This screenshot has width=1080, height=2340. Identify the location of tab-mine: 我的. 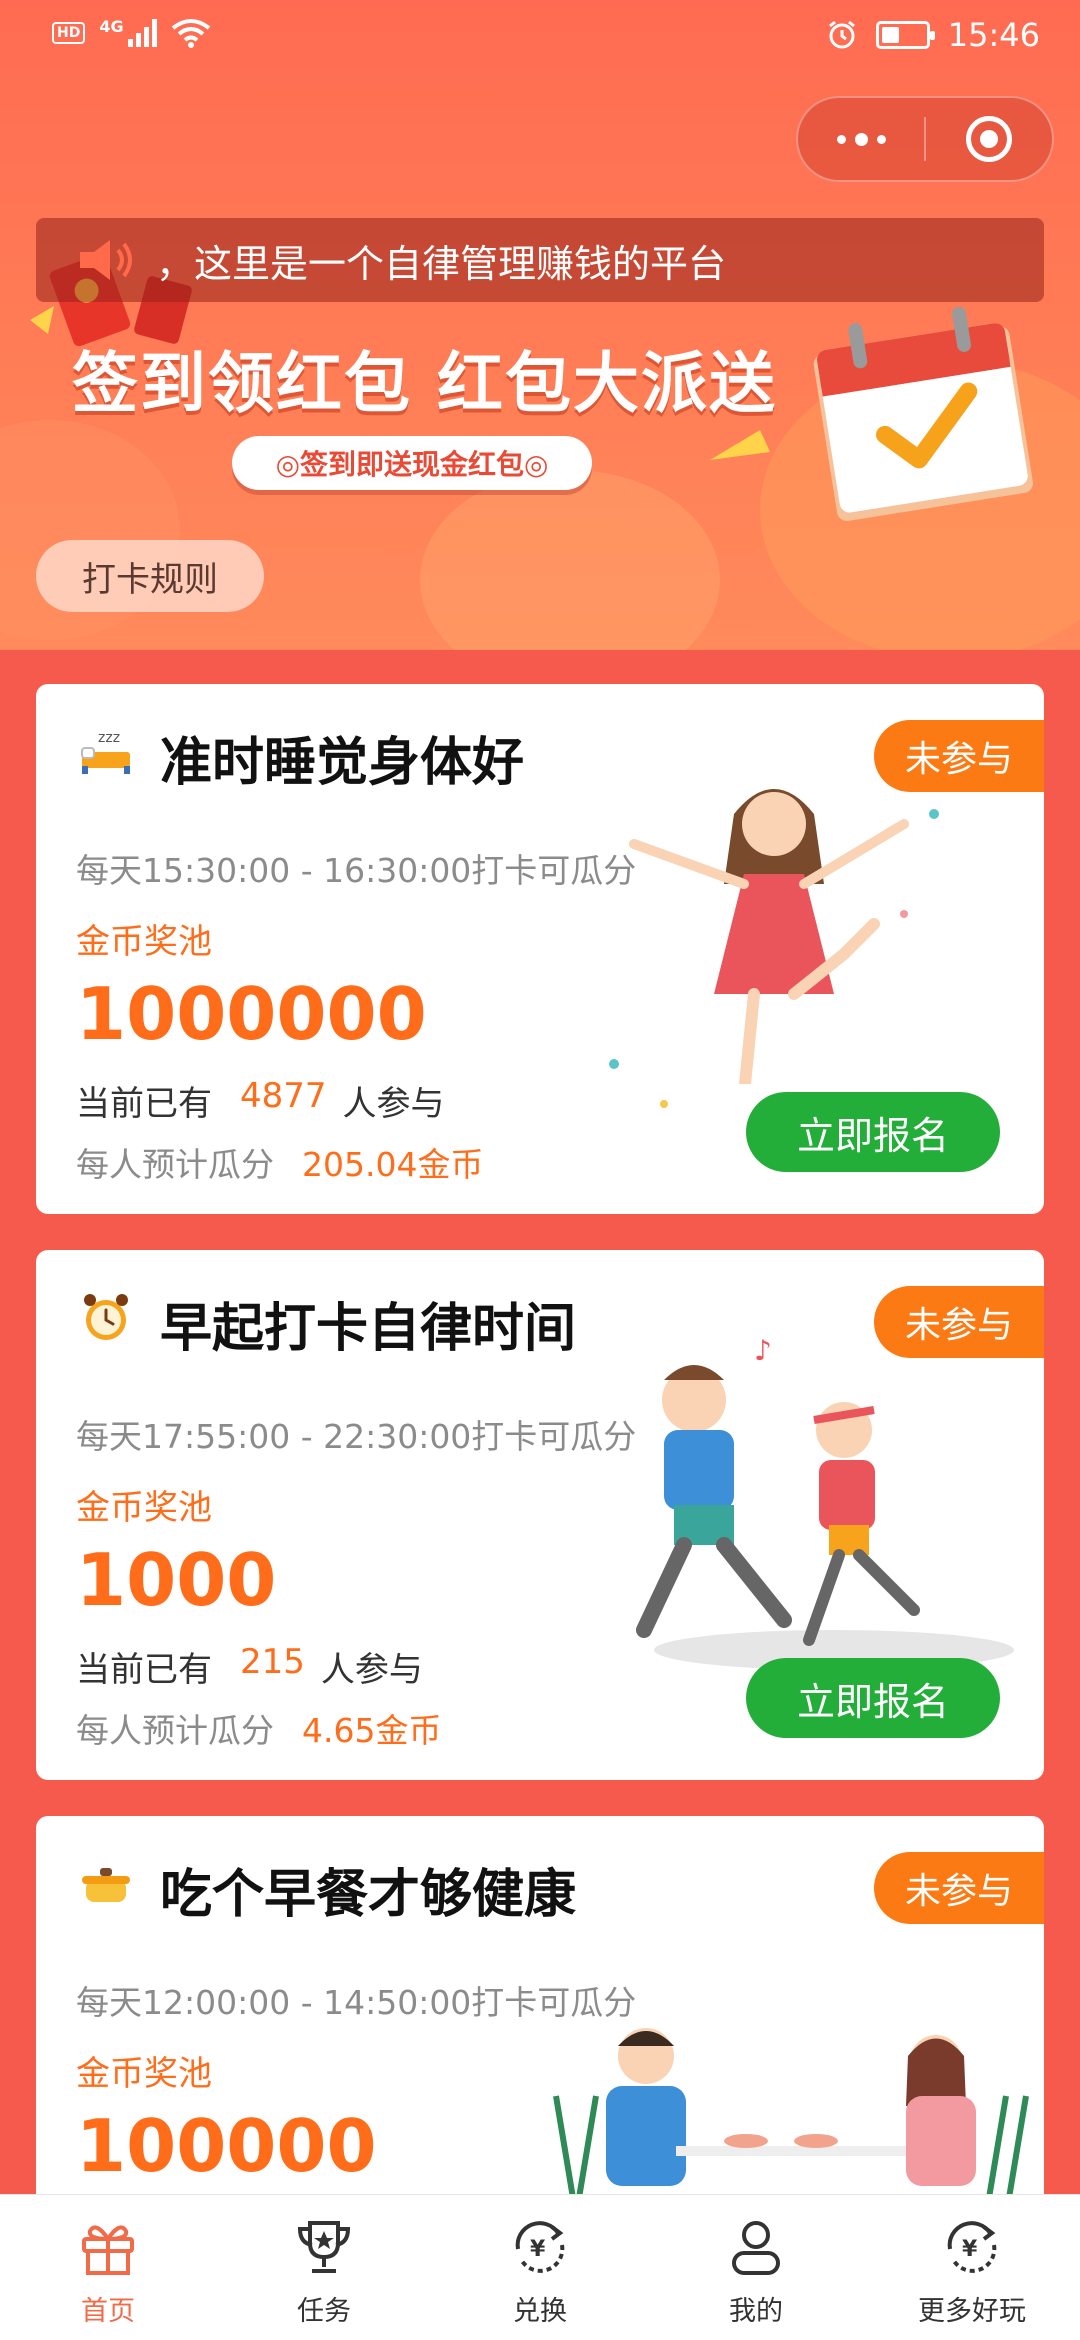
(756, 2267).